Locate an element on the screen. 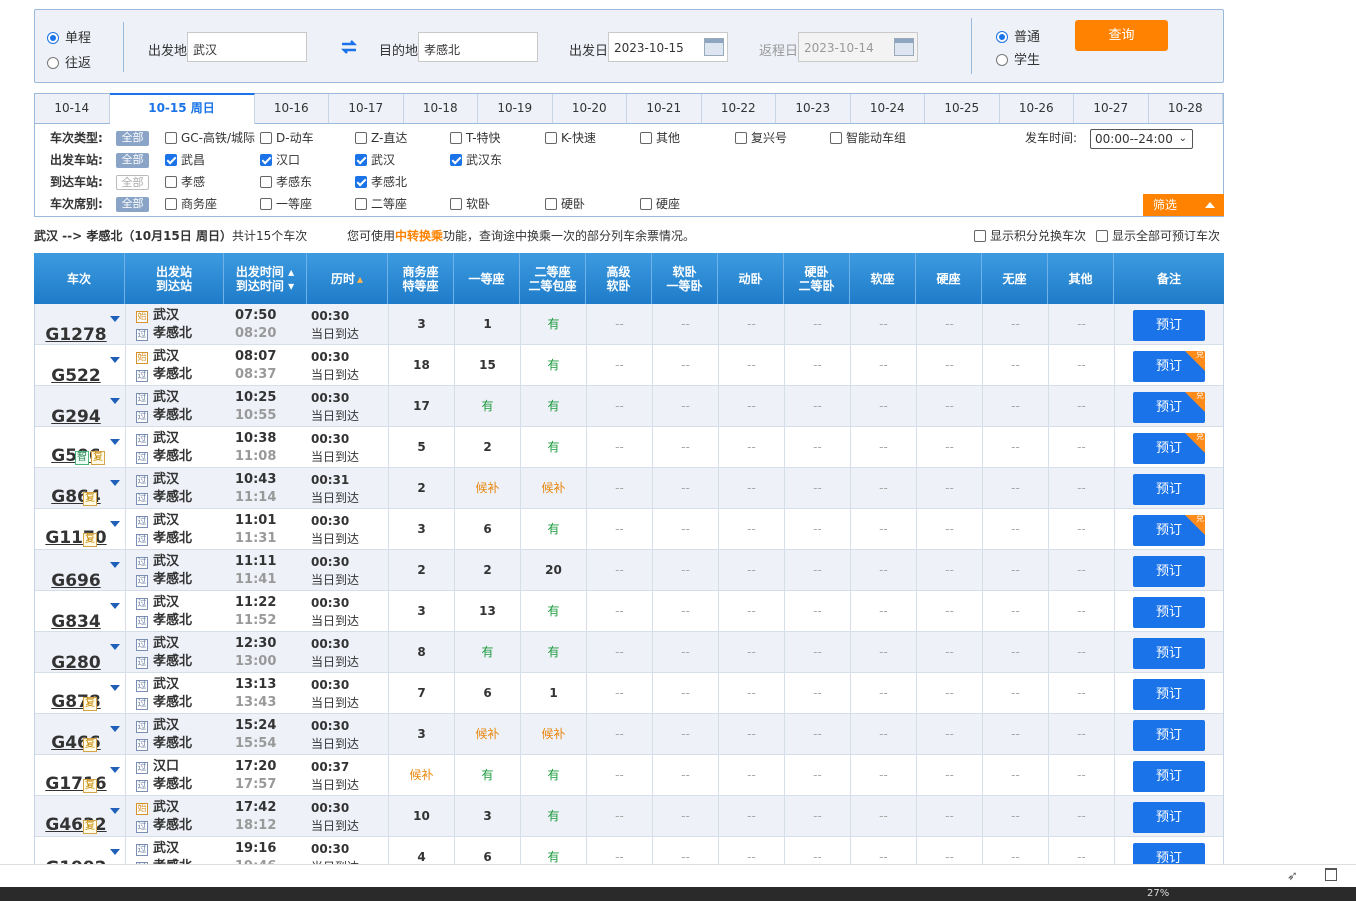 The height and width of the screenshot is (901, 1356). filter-checkbox: 二等座 is located at coordinates (381, 204).